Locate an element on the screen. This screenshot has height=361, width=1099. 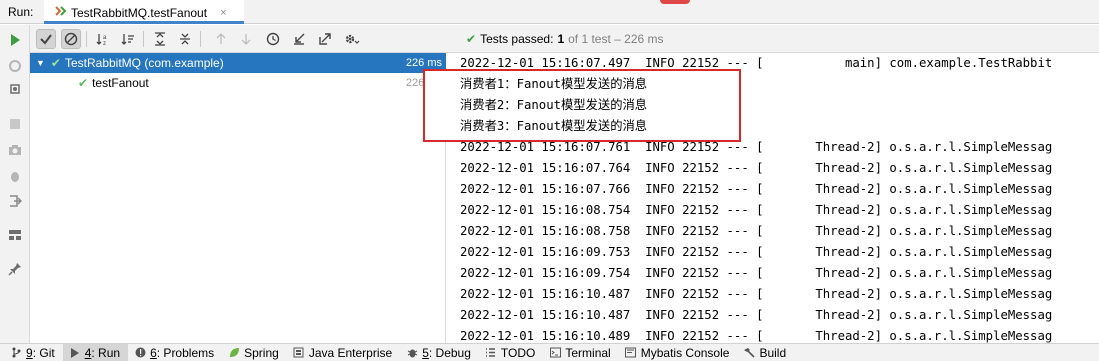
tool-tab-label: : Problems is located at coordinates (185, 352).